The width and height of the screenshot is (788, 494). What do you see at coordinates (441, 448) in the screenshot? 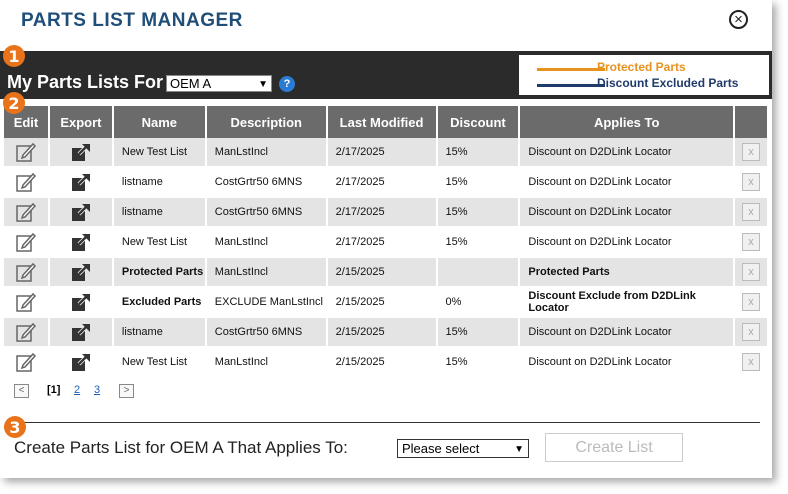
I see `applies-to-select-value: Please select` at bounding box center [441, 448].